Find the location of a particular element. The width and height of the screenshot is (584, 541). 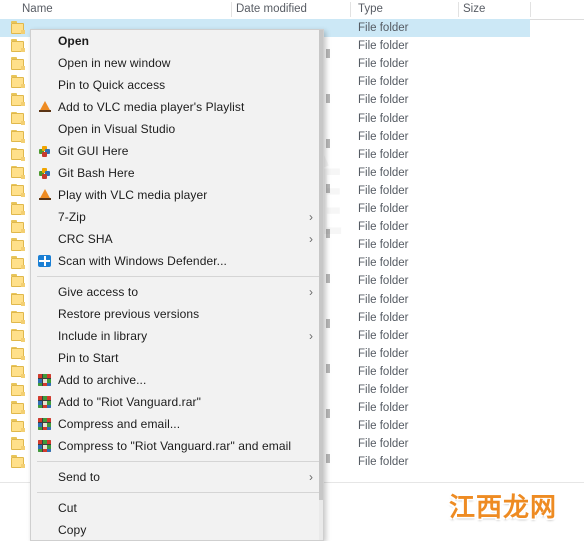

menu-item-pin-to-start: Pin to Start is located at coordinates (177, 358).